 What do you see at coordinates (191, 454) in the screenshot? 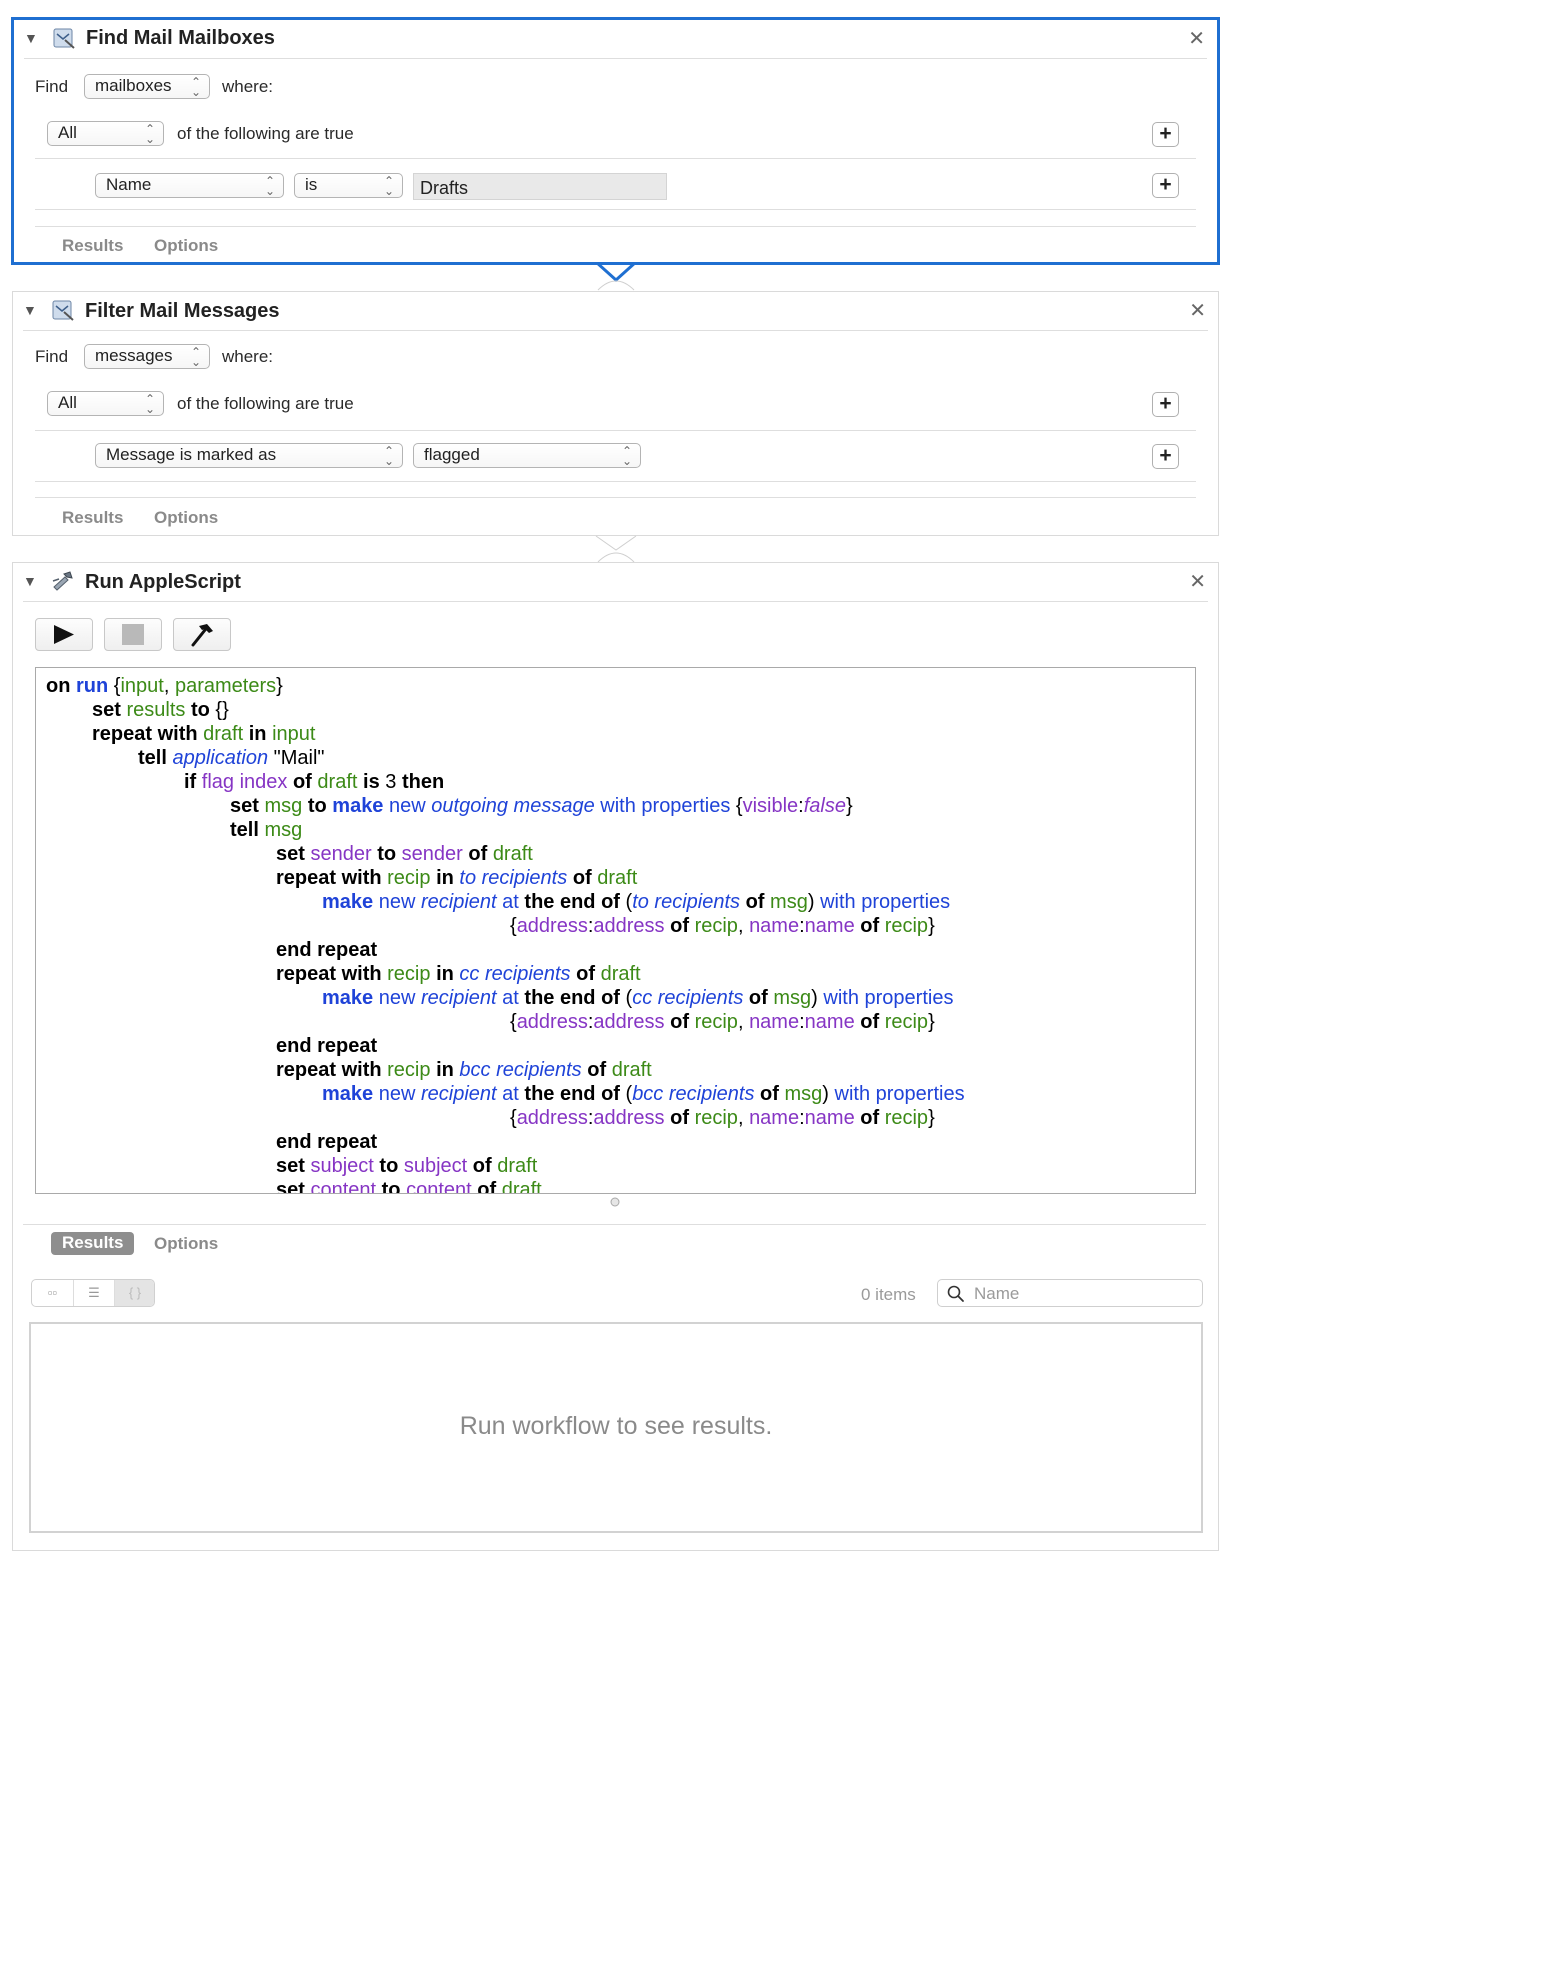
I see `criteria-field-value: Message is marked as` at bounding box center [191, 454].